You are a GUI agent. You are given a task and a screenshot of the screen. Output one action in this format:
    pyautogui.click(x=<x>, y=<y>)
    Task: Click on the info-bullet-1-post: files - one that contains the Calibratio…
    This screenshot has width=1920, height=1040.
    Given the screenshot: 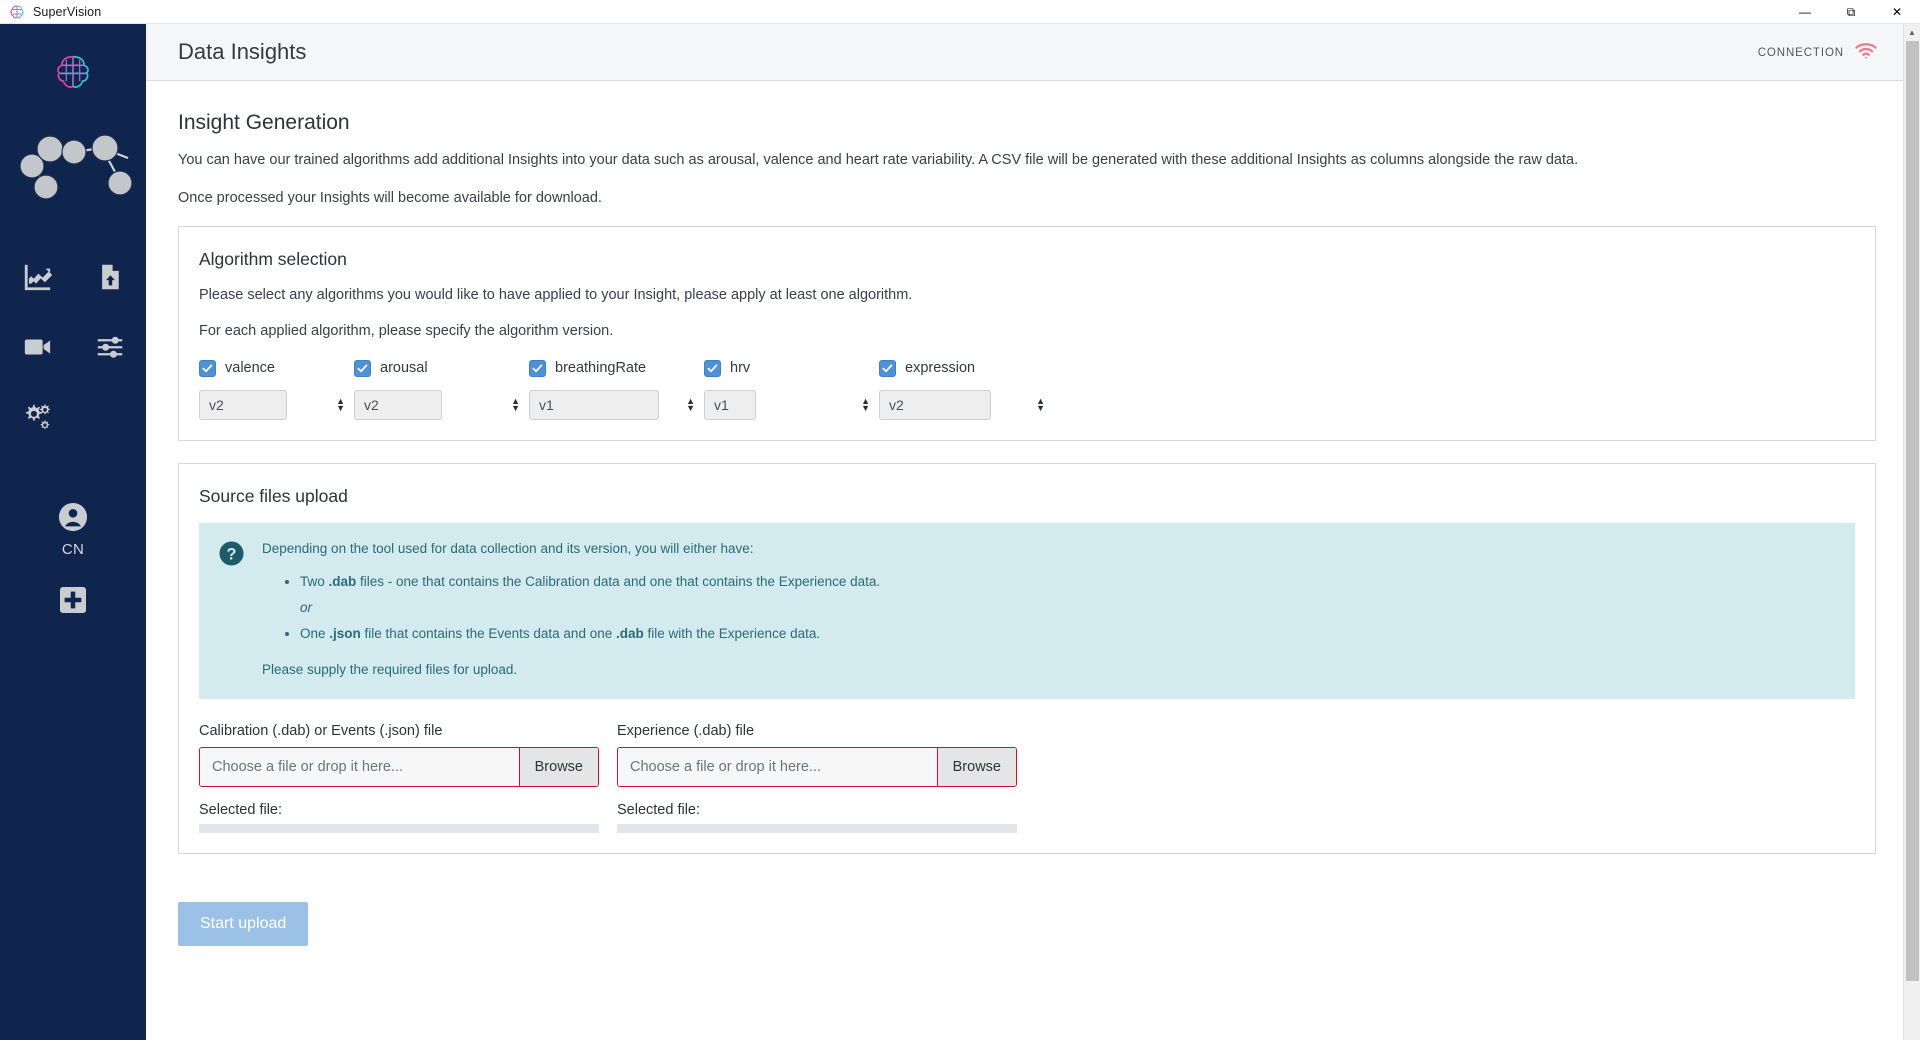 What is the action you would take?
    pyautogui.click(x=618, y=581)
    